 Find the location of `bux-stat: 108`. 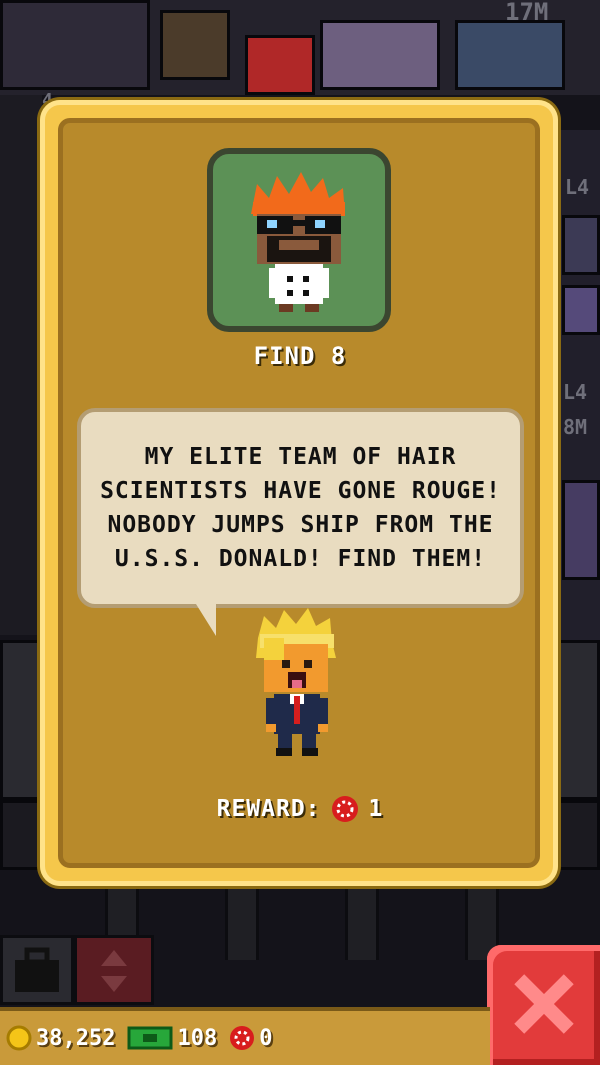

bux-stat: 108 is located at coordinates (172, 1038).